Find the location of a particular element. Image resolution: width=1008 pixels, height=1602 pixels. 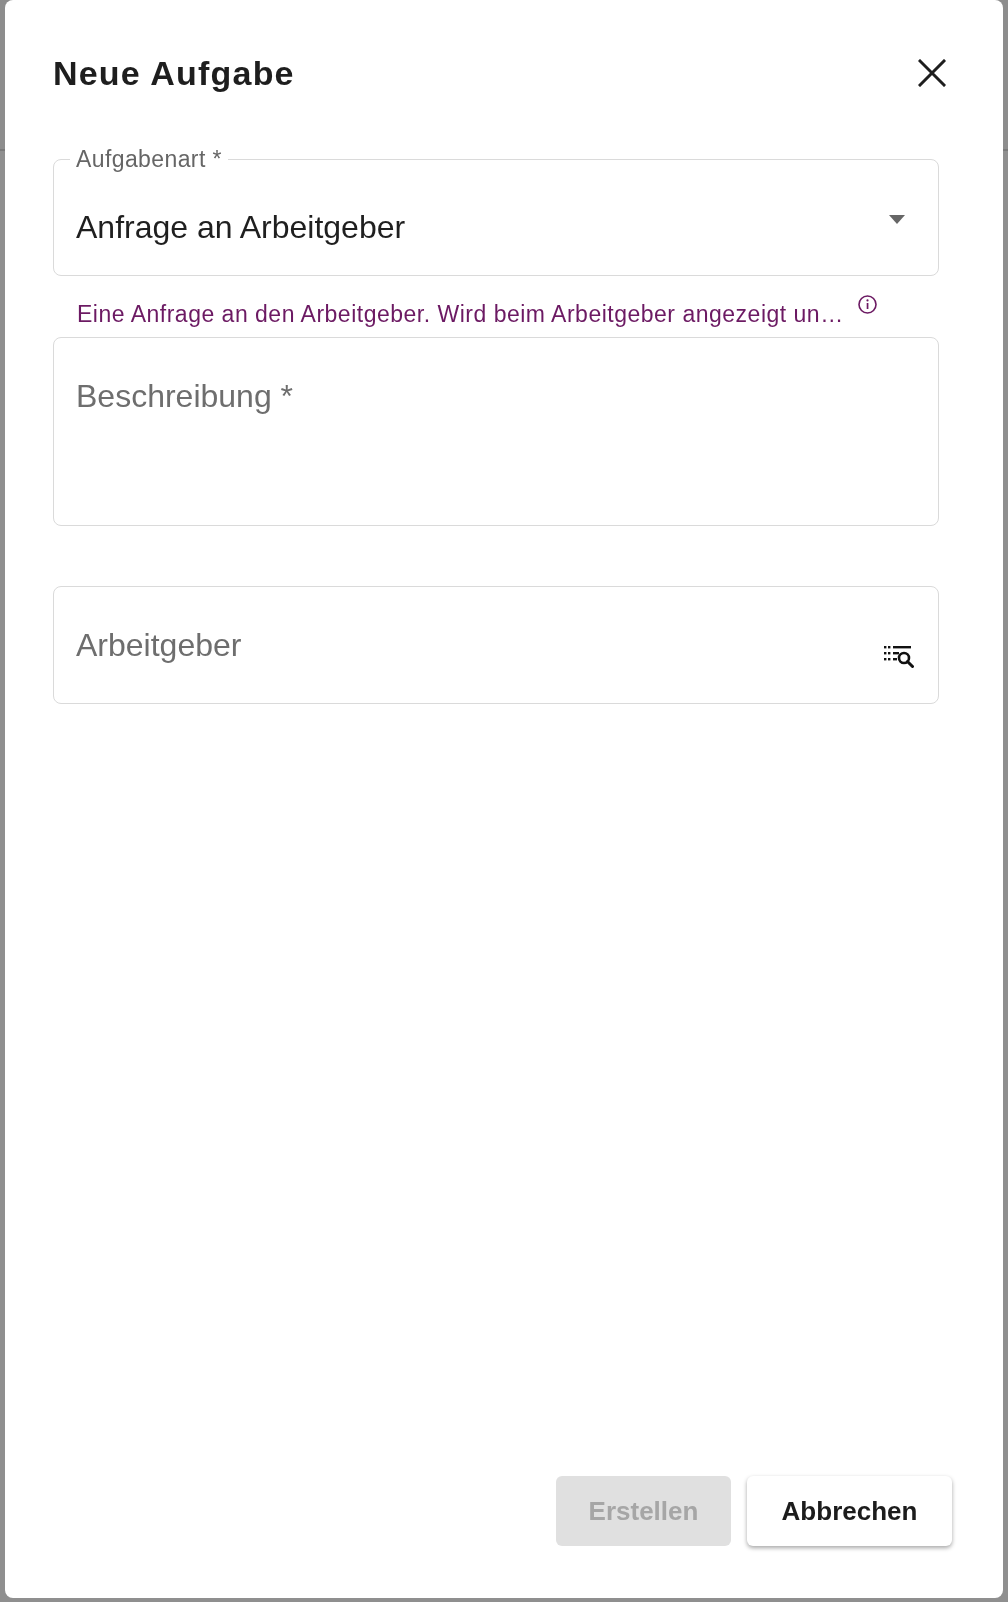

field-label: Aufgabenart * is located at coordinates (149, 159).